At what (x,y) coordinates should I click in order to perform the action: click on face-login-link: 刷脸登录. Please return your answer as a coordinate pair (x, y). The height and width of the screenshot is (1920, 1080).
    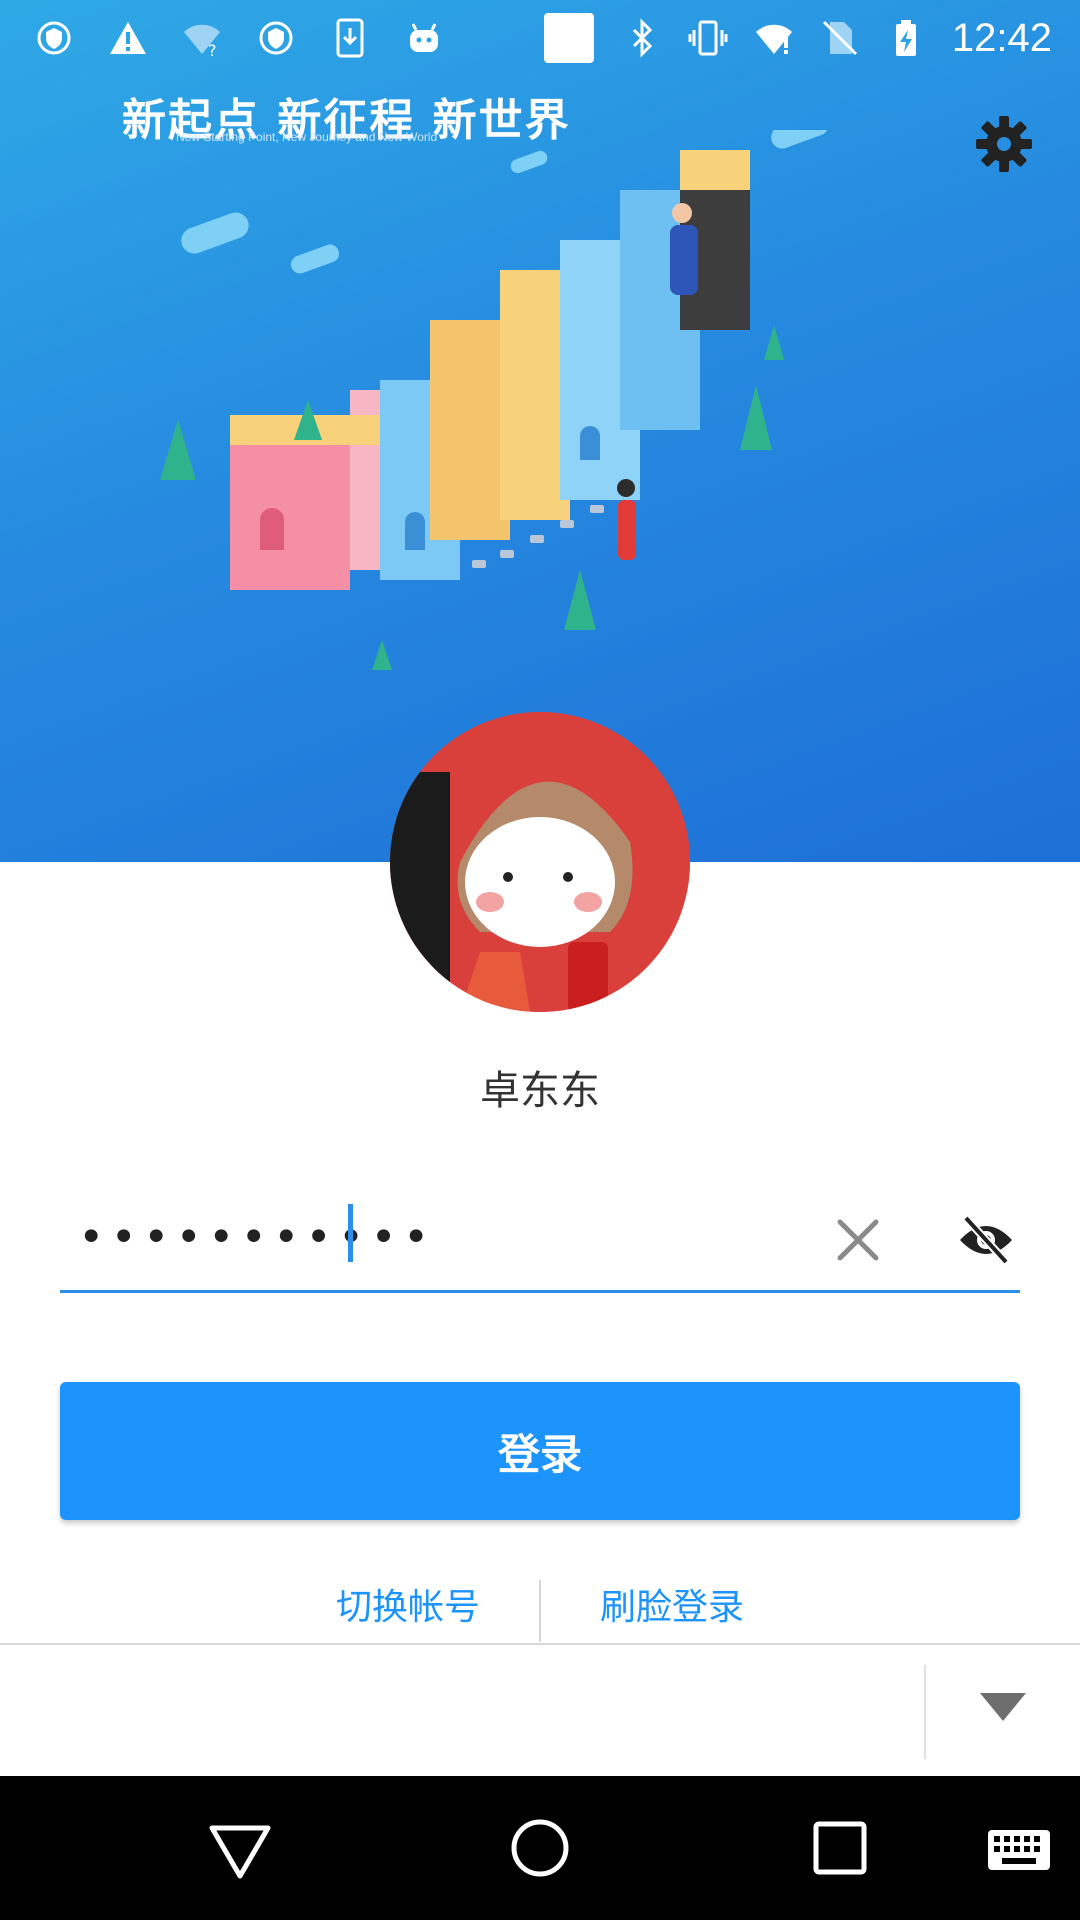
    Looking at the image, I should click on (672, 1604).